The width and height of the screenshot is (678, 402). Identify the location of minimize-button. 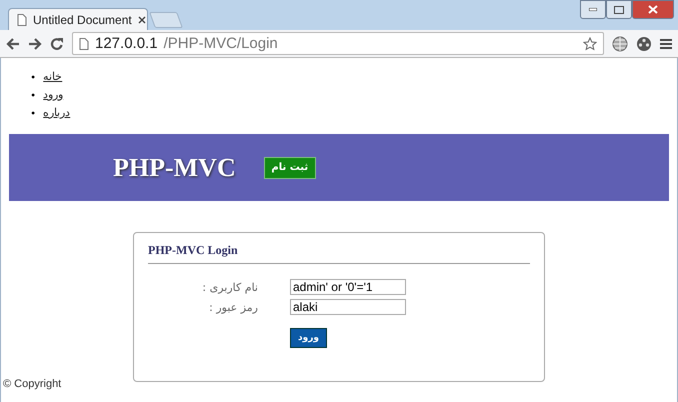
(593, 9).